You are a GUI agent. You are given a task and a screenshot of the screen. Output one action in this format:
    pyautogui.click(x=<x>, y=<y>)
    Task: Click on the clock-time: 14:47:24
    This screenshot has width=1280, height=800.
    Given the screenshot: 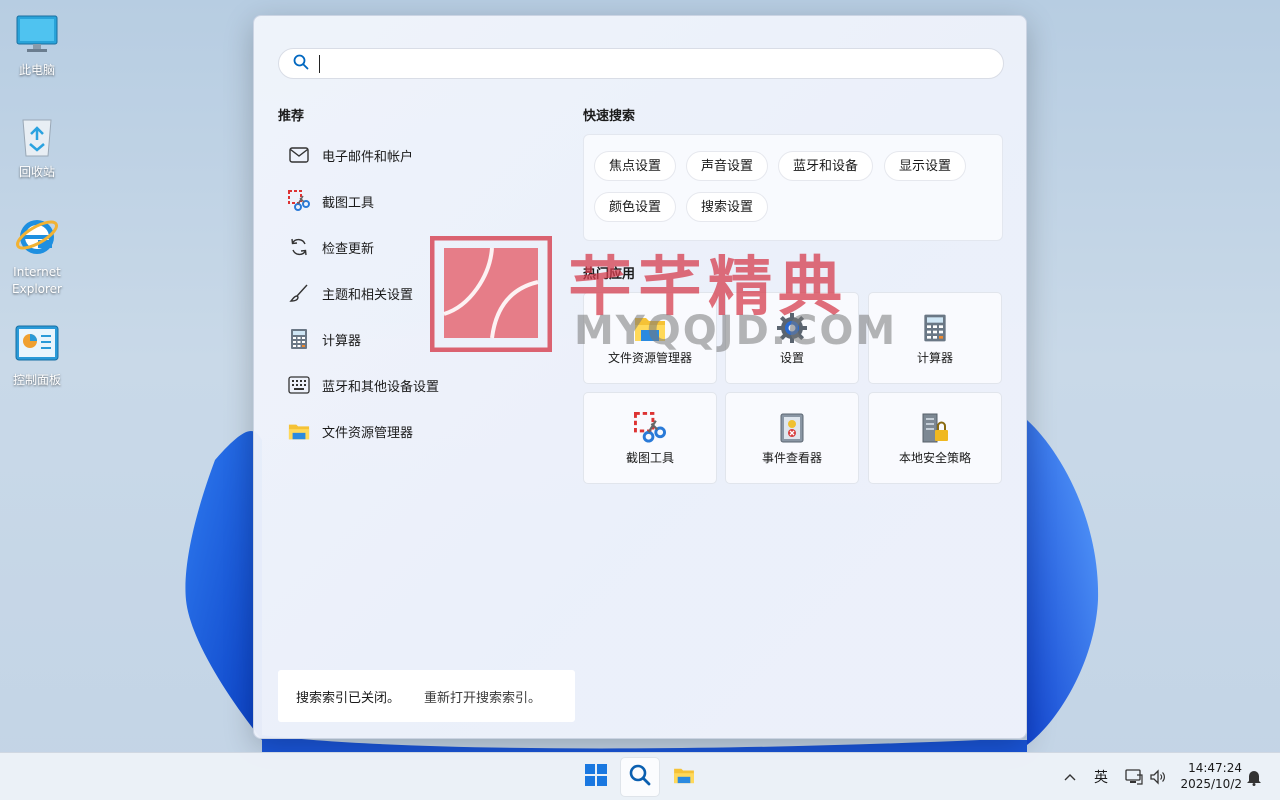 What is the action you would take?
    pyautogui.click(x=1215, y=768)
    